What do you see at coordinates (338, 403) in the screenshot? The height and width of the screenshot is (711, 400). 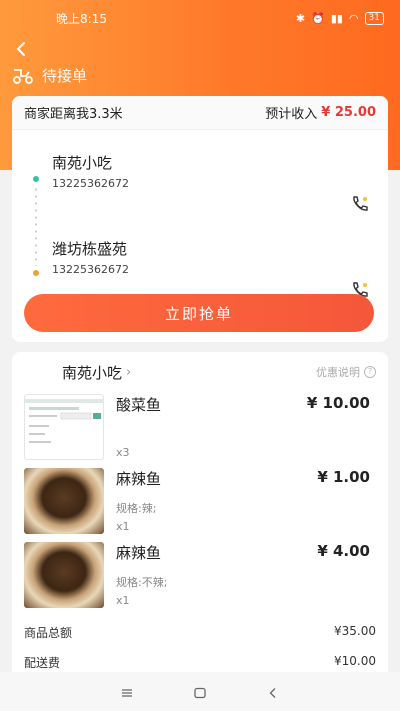 I see `item-price: ¥ 10.00` at bounding box center [338, 403].